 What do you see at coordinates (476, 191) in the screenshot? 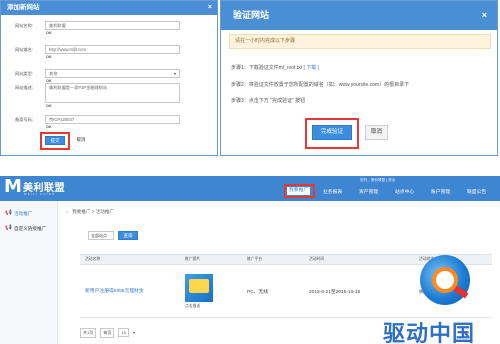
I see `nav-announcements: 联盟公告` at bounding box center [476, 191].